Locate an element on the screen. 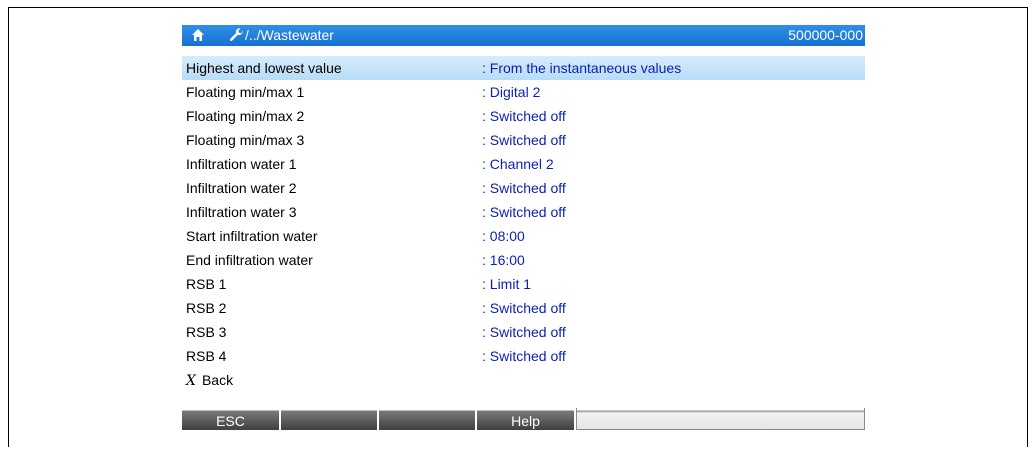 The height and width of the screenshot is (454, 1036). menu-item-value: : 08:00 is located at coordinates (503, 236).